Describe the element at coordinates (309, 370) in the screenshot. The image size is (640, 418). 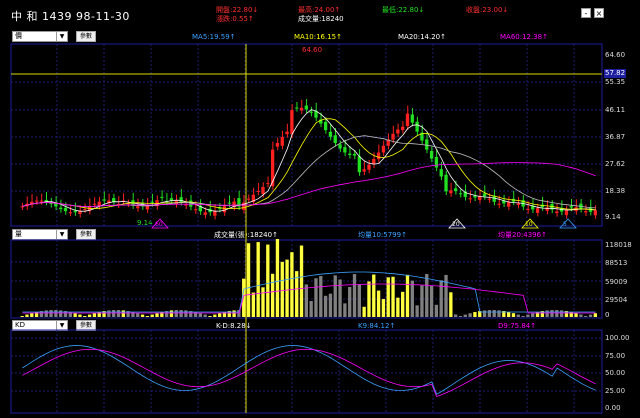
I see `k-line` at that location.